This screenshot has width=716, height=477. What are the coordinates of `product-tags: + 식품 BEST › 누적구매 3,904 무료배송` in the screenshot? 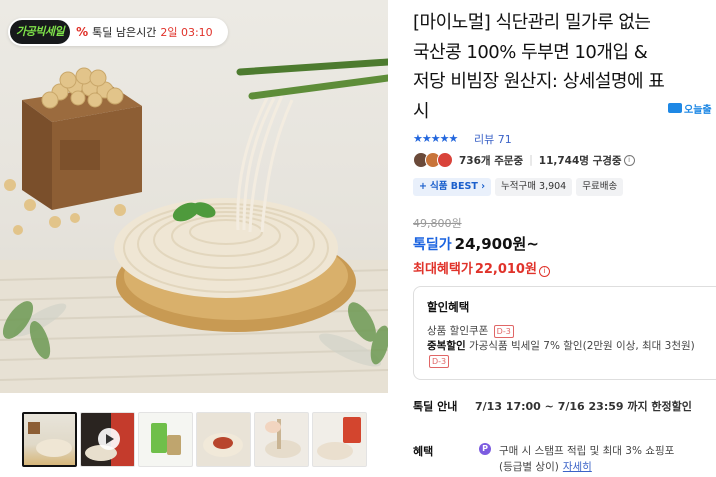 It's located at (518, 187).